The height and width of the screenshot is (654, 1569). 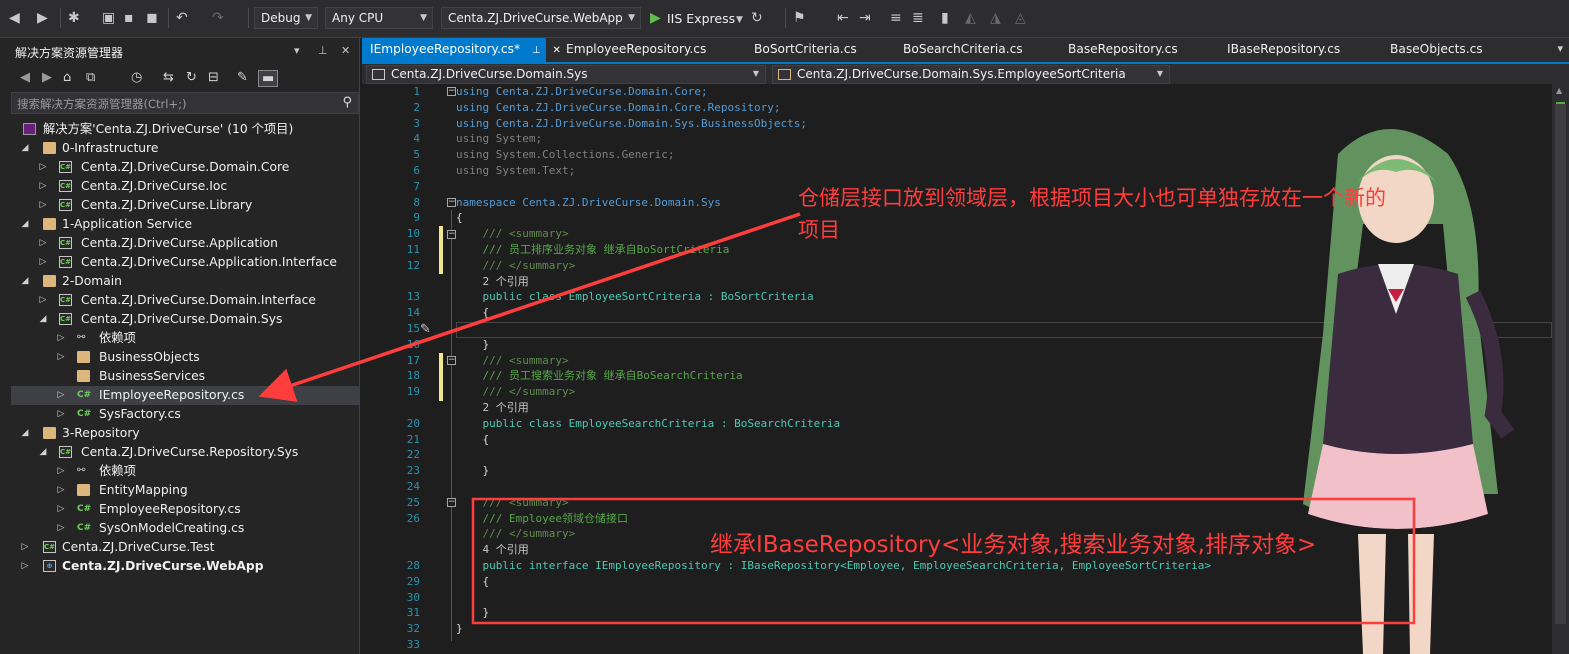 What do you see at coordinates (1092, 198) in the screenshot?
I see `annotation-note-line1: 仓储层接口放到领域层，根据项目大小也可单独存放在一个新的` at bounding box center [1092, 198].